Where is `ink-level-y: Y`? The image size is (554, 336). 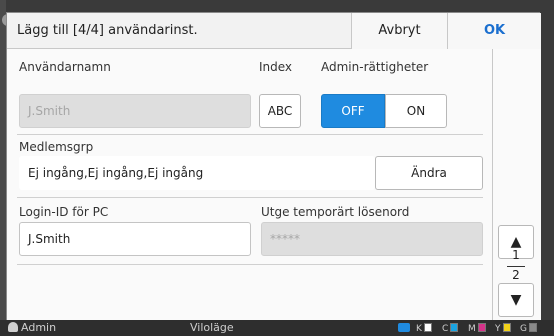 ink-level-y: Y is located at coordinates (503, 328).